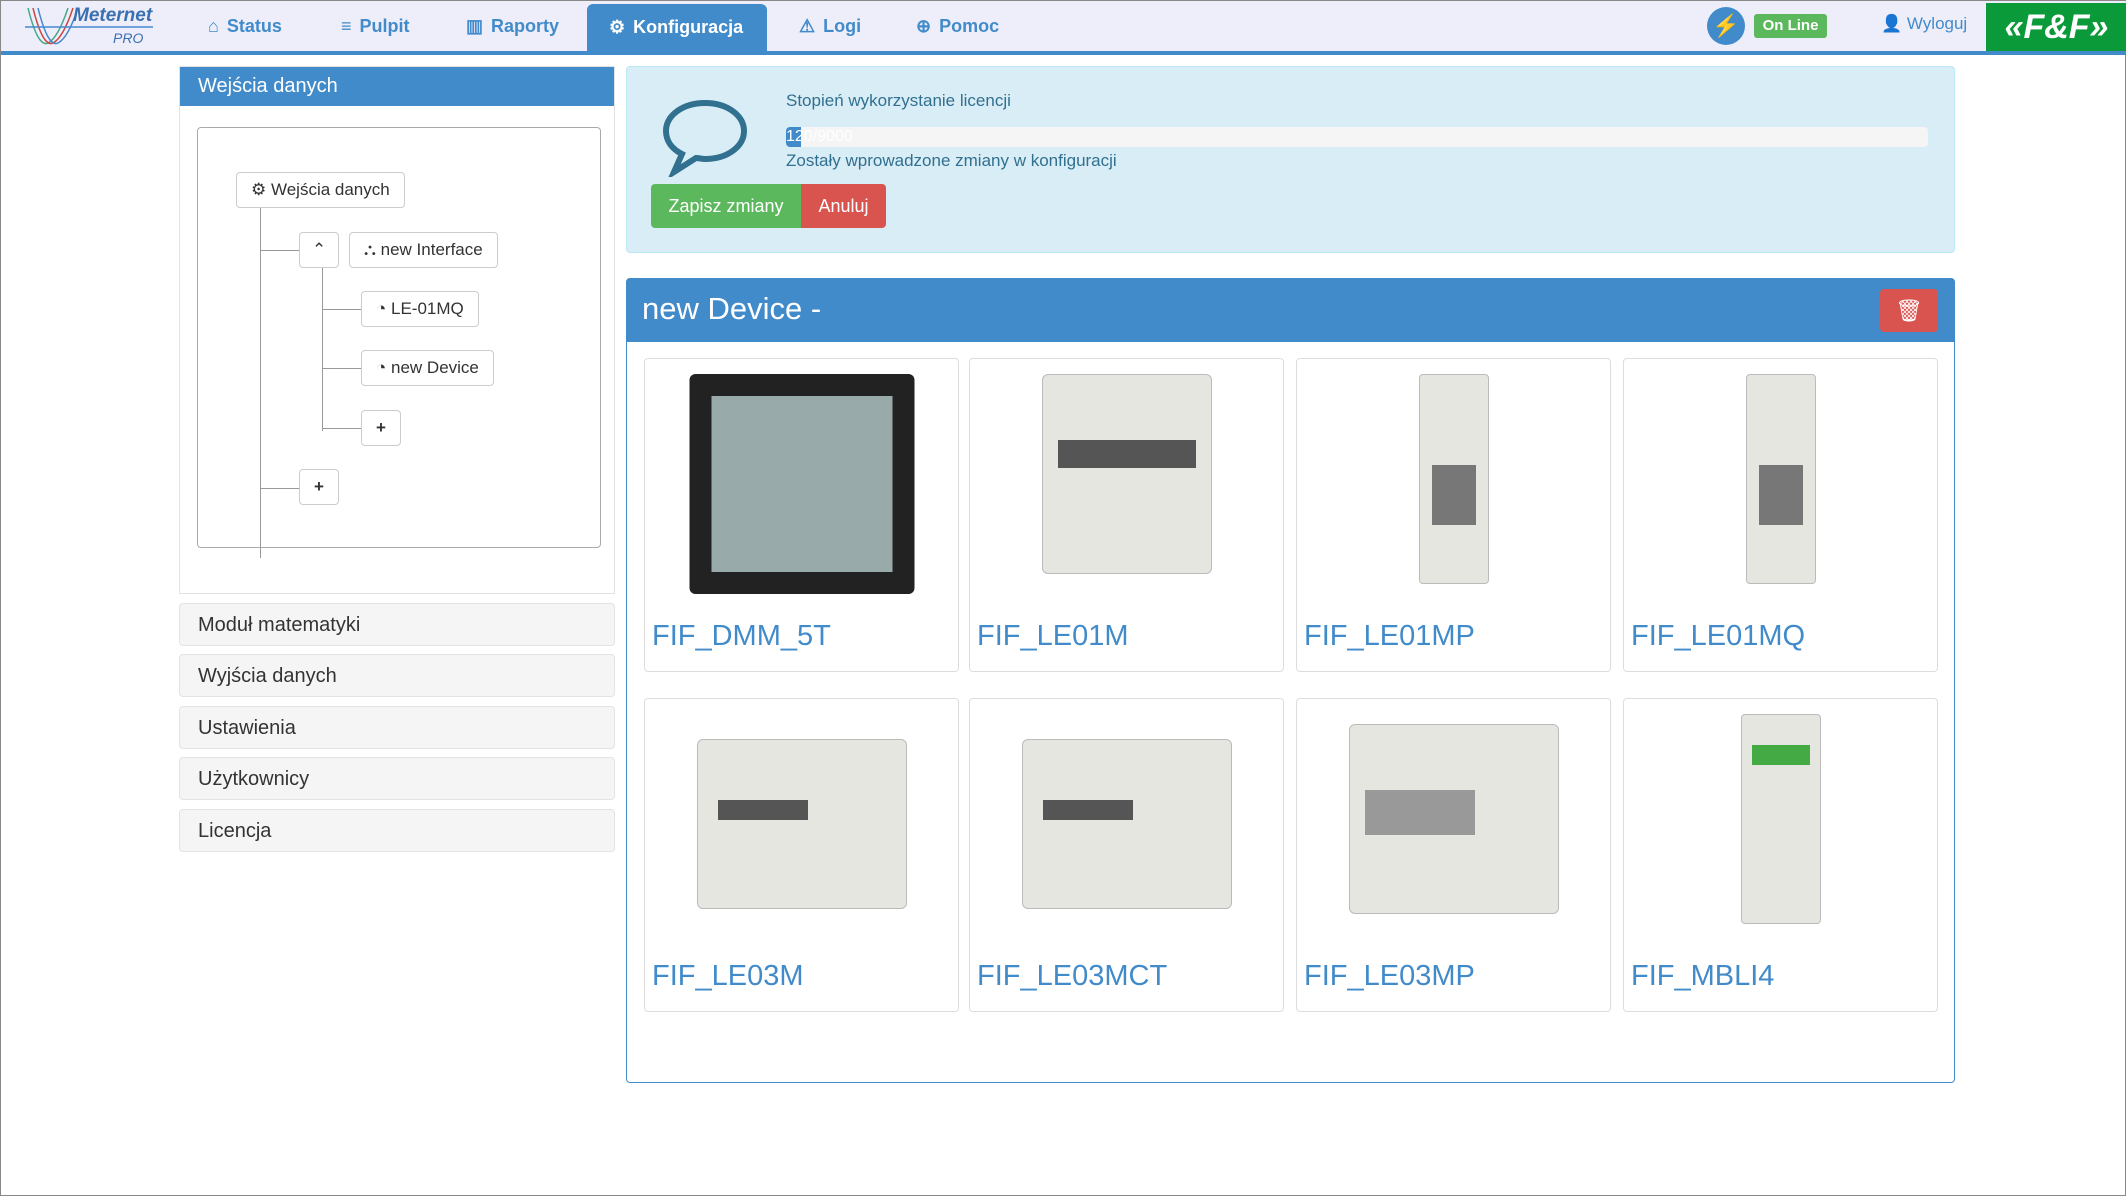 This screenshot has height=1196, width=2126. What do you see at coordinates (128, 38) in the screenshot?
I see `svg-text: PRO` at bounding box center [128, 38].